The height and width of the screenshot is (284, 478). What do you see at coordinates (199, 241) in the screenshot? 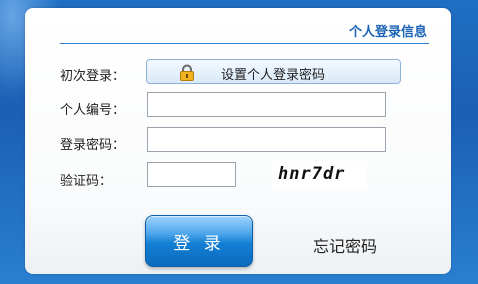
I see `login-button: 登 录` at bounding box center [199, 241].